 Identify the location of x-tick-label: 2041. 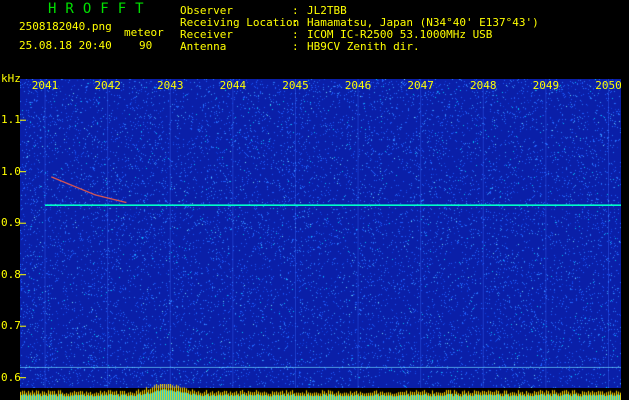
(45, 85).